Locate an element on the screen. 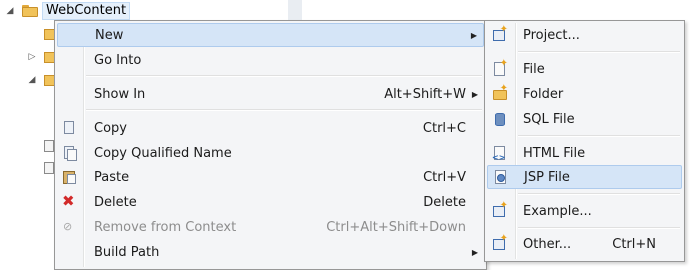 The height and width of the screenshot is (270, 693). menu-item-show-in: Show In Alt+Shift+W ▶ is located at coordinates (270, 94).